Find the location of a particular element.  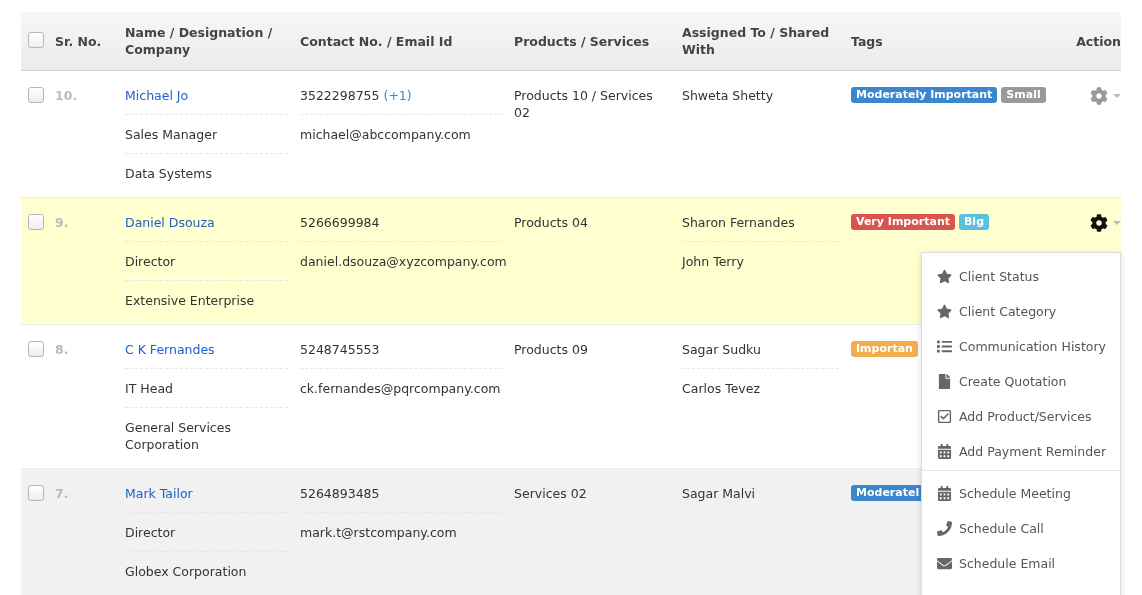

email-text: mark.t@rstcompany.com is located at coordinates (378, 532).